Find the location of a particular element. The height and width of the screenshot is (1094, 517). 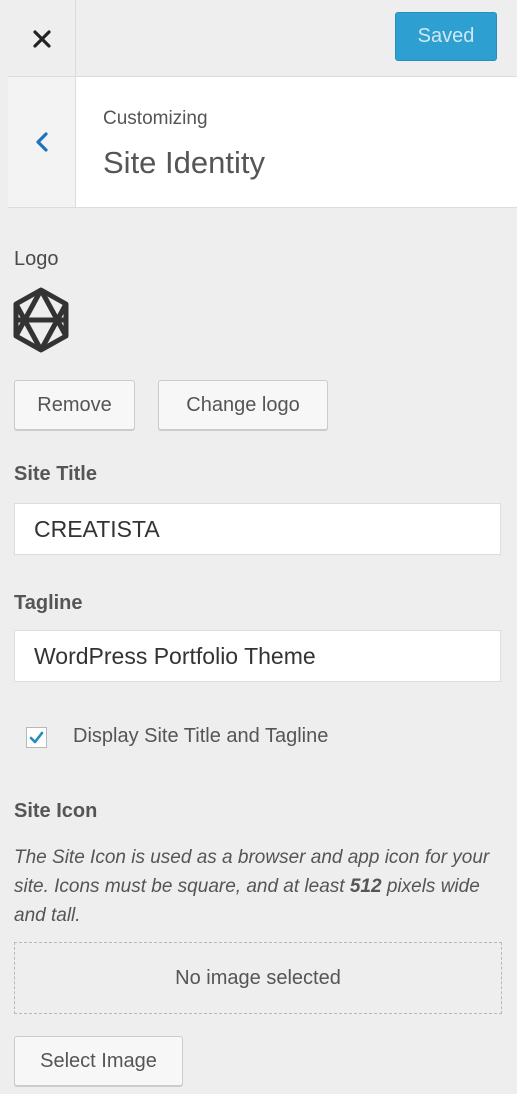

select-image-button: Select Image is located at coordinates (98, 1061).